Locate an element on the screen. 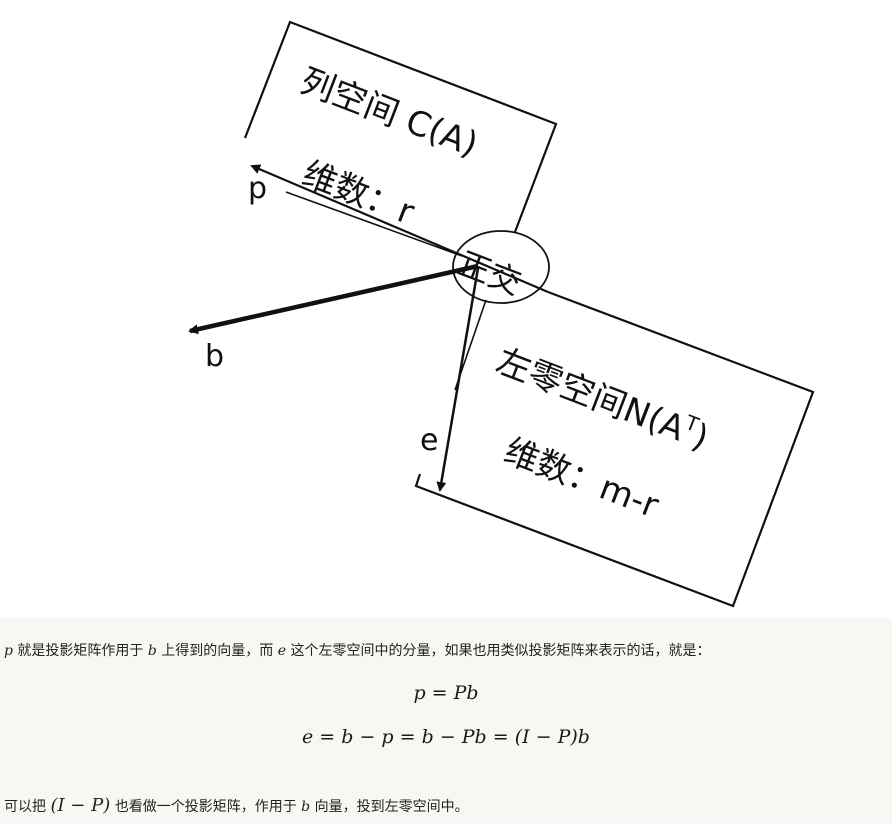 This screenshot has height=824, width=892. column-space-dimension: 维数：r is located at coordinates (358, 193).